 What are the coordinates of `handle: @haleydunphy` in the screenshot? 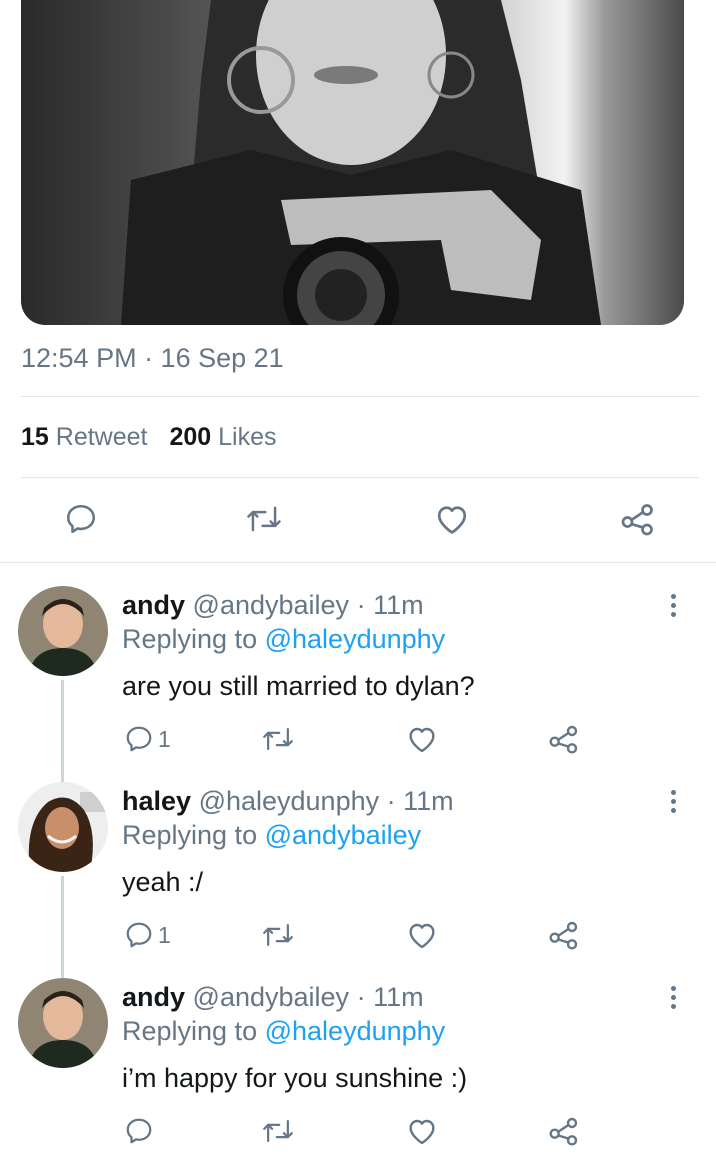 It's located at (289, 801).